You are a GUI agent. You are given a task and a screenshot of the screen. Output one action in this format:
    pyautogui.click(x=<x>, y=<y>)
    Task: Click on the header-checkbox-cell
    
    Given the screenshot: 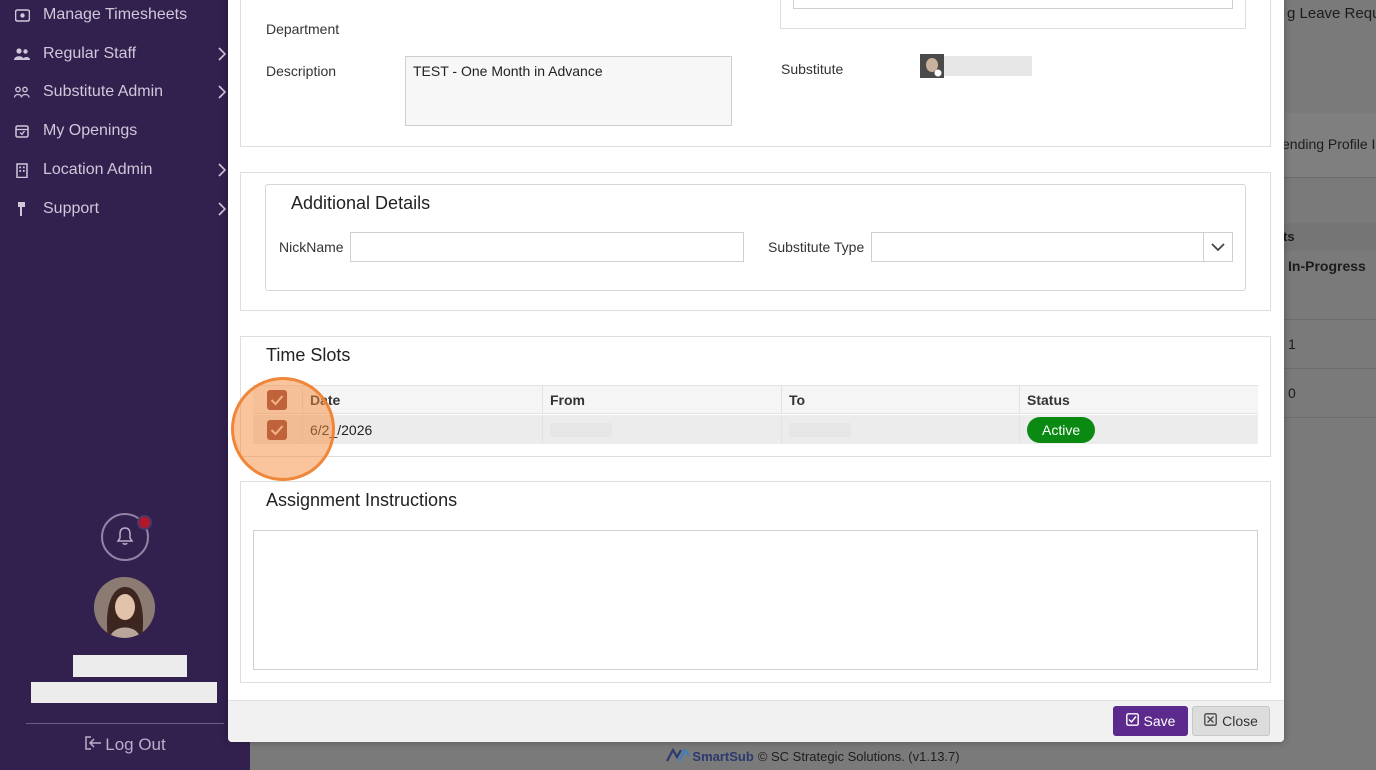 What is the action you would take?
    pyautogui.click(x=278, y=399)
    